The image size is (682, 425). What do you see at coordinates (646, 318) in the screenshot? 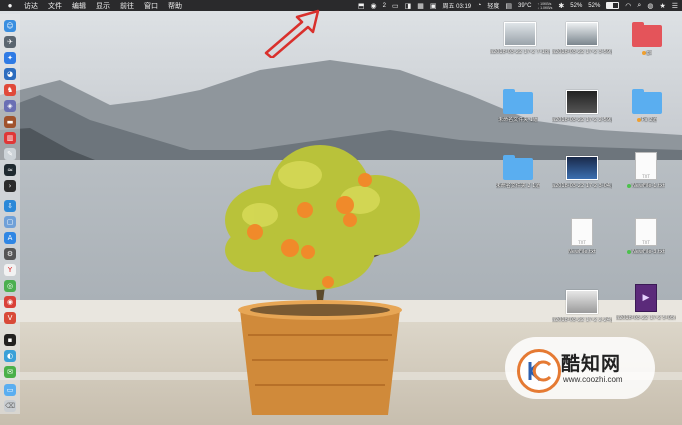
I see `file-label: a2018-03-22 17-2 5-05.mp4` at bounding box center [646, 318].